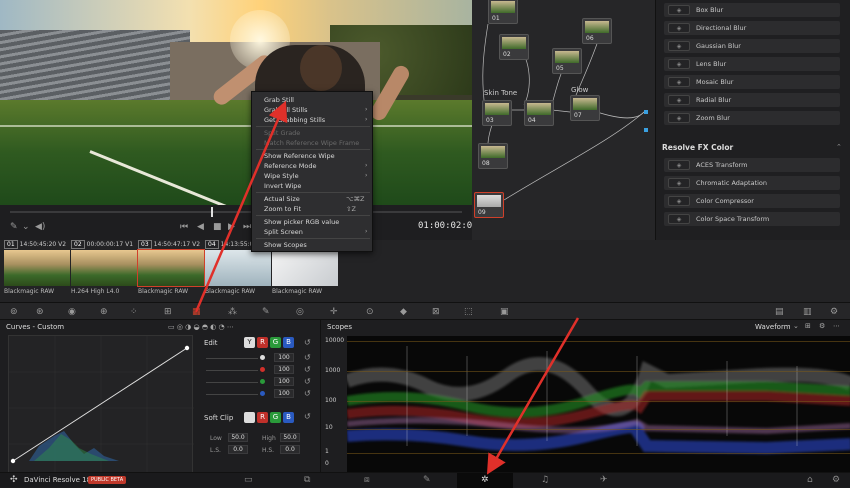 The width and height of the screenshot is (850, 488). What do you see at coordinates (752, 165) in the screenshot?
I see `fx-item: ◈ ACES Transform` at bounding box center [752, 165].